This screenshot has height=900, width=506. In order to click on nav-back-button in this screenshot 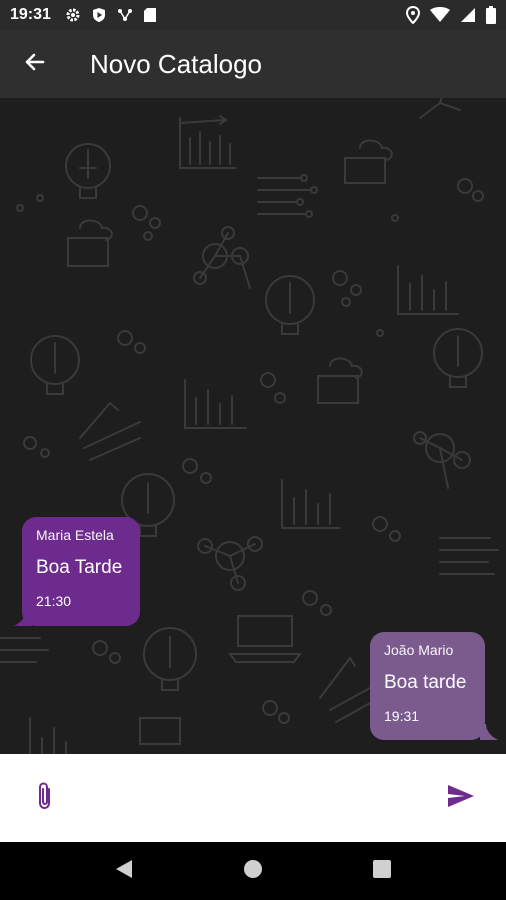, I will do `click(124, 871)`.